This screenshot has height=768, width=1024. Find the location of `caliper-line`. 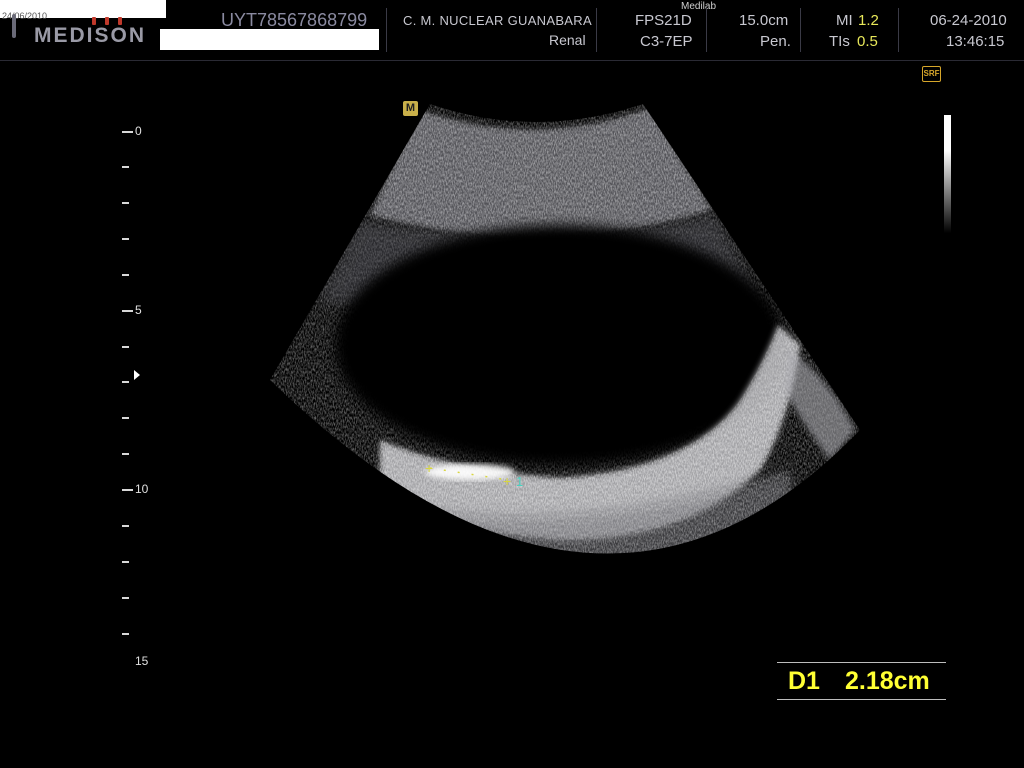

caliper-line is located at coordinates (469, 474).